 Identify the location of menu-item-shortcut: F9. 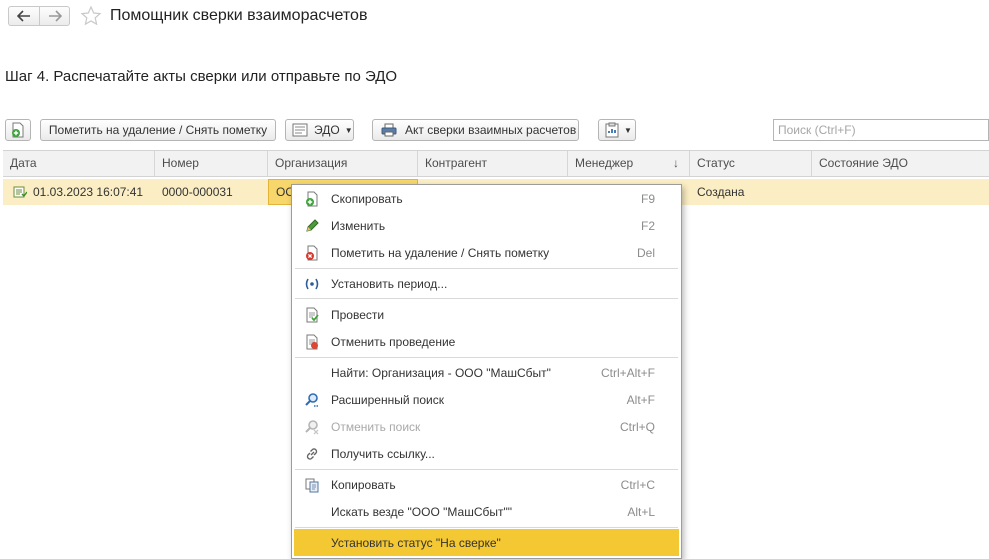
(647, 198).